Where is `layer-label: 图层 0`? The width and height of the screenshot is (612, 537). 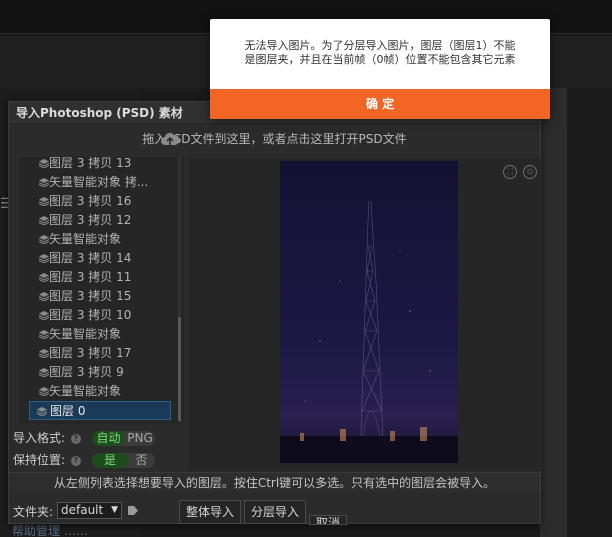 layer-label: 图层 0 is located at coordinates (68, 411).